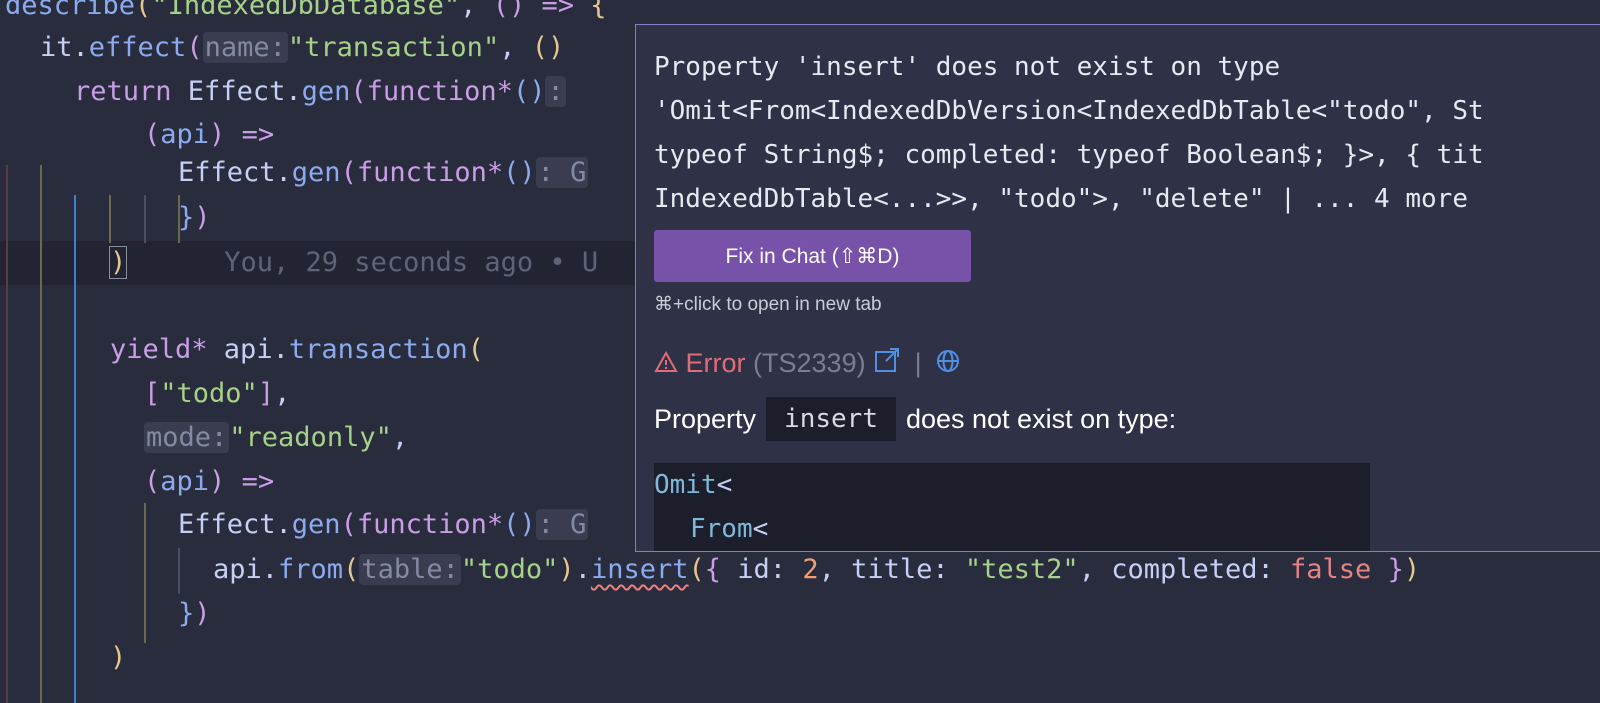 This screenshot has width=1600, height=703. I want to click on open-in-new-tab-hint: ⌘+click to open in new tab, so click(768, 304).